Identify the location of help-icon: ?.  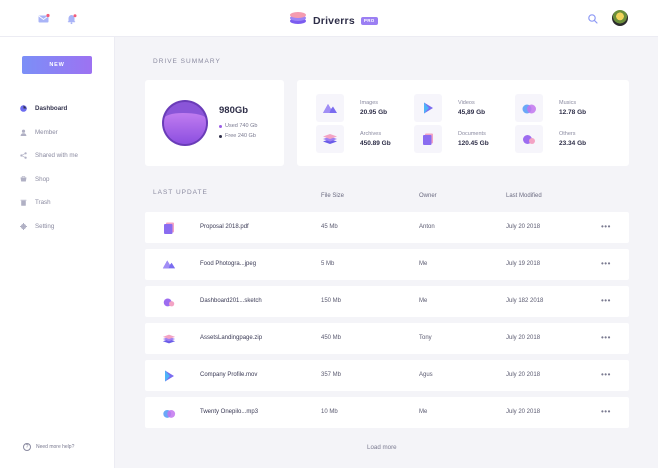
(27, 447).